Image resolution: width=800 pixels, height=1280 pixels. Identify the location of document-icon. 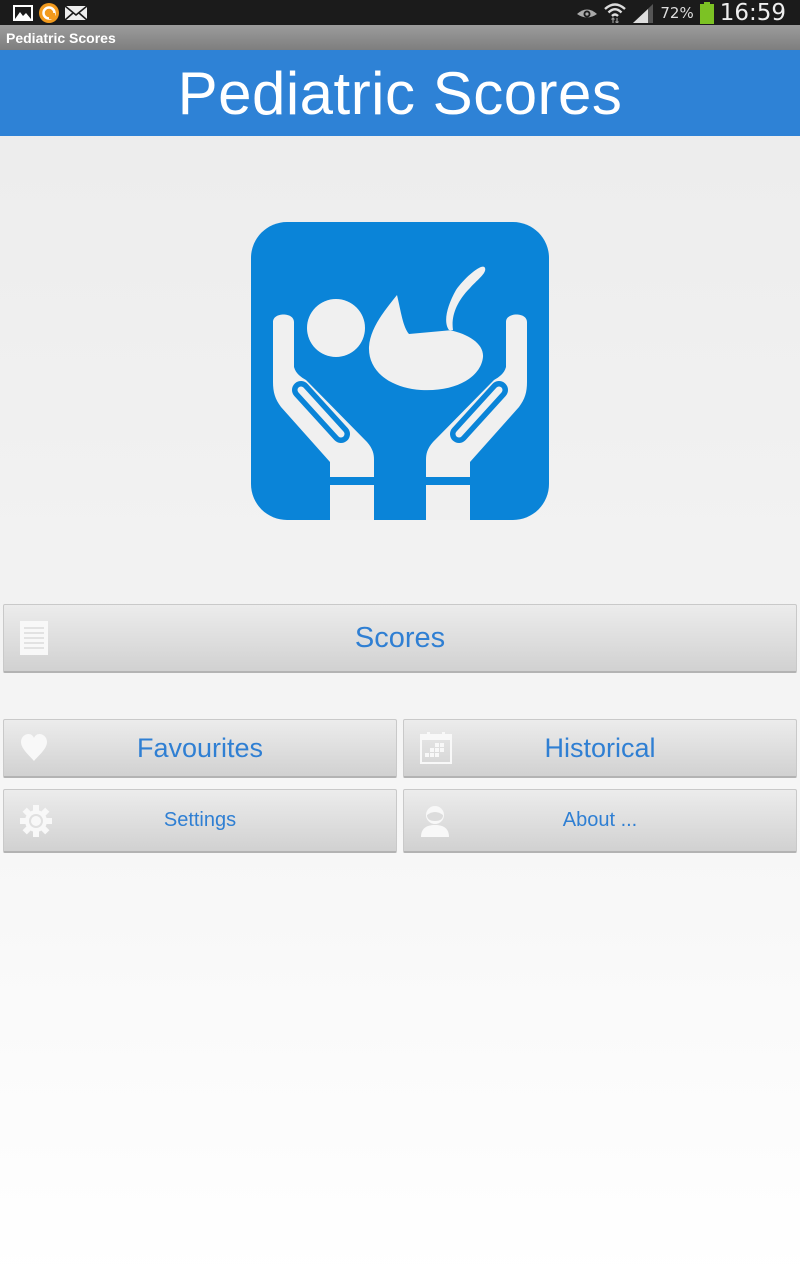
(34, 638).